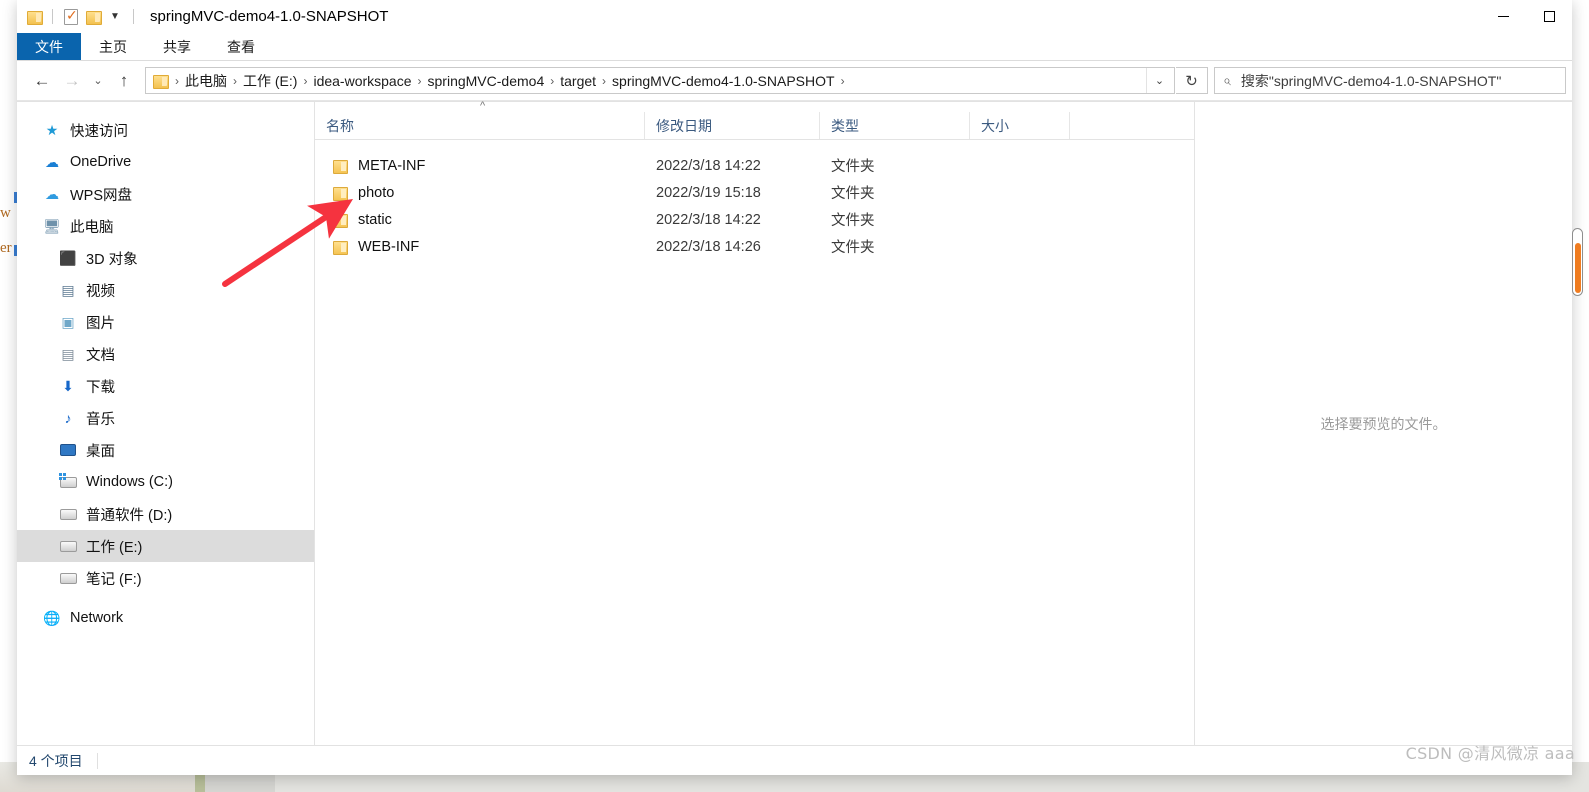  What do you see at coordinates (165, 162) in the screenshot?
I see `sidebar-item-onedrive: ☁ OneDrive` at bounding box center [165, 162].